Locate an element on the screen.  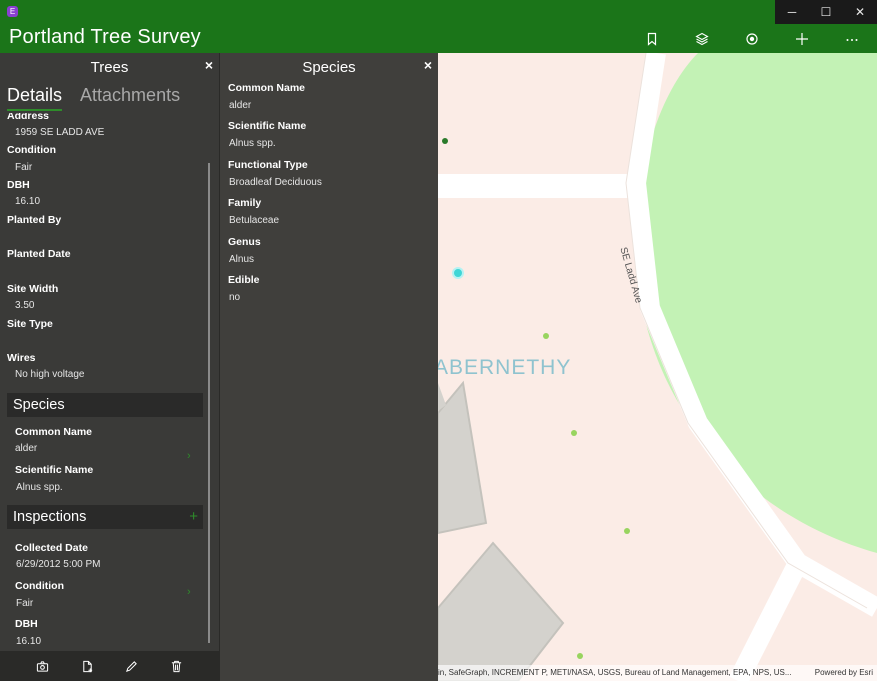
maximize-button: ☐ is located at coordinates (826, 12).